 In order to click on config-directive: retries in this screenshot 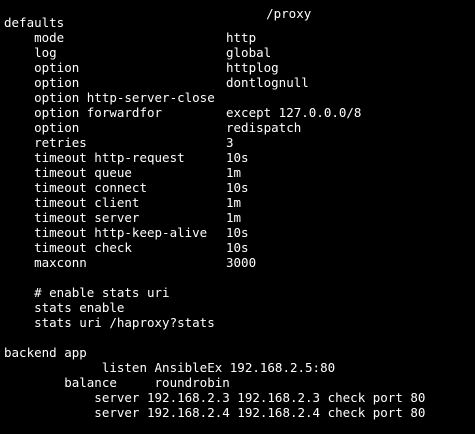, I will do `click(45, 142)`.